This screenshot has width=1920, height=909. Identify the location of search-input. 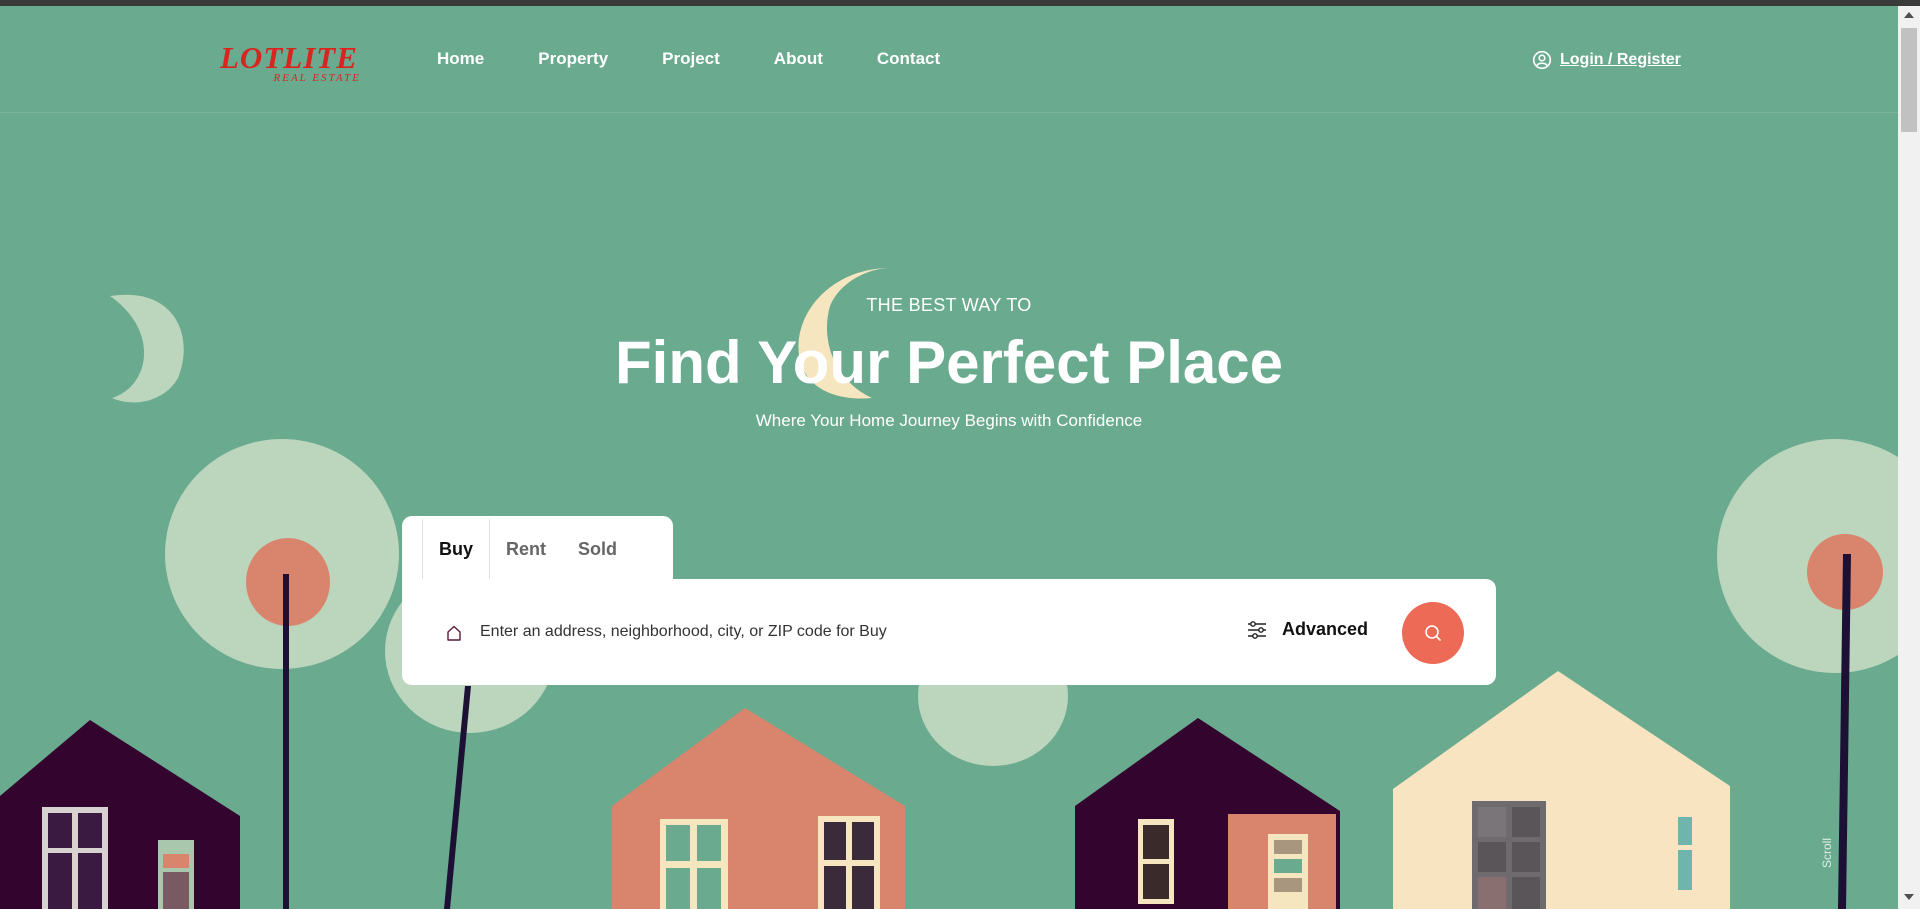
(790, 632).